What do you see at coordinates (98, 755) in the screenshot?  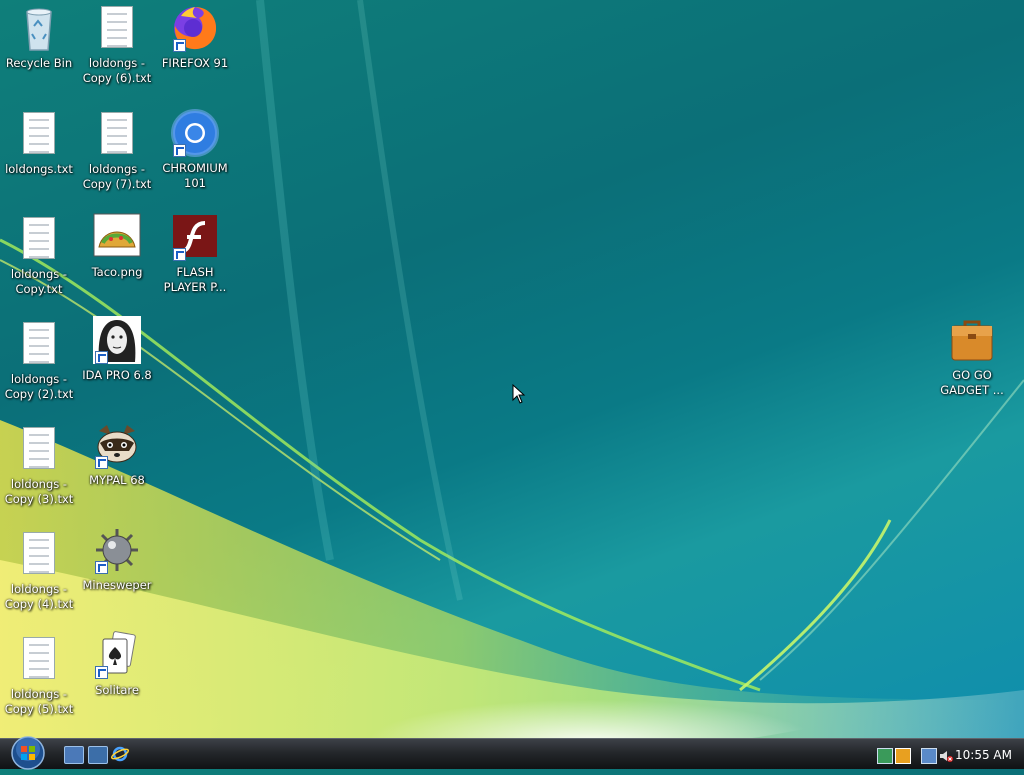 I see `switch-windows-icon` at bounding box center [98, 755].